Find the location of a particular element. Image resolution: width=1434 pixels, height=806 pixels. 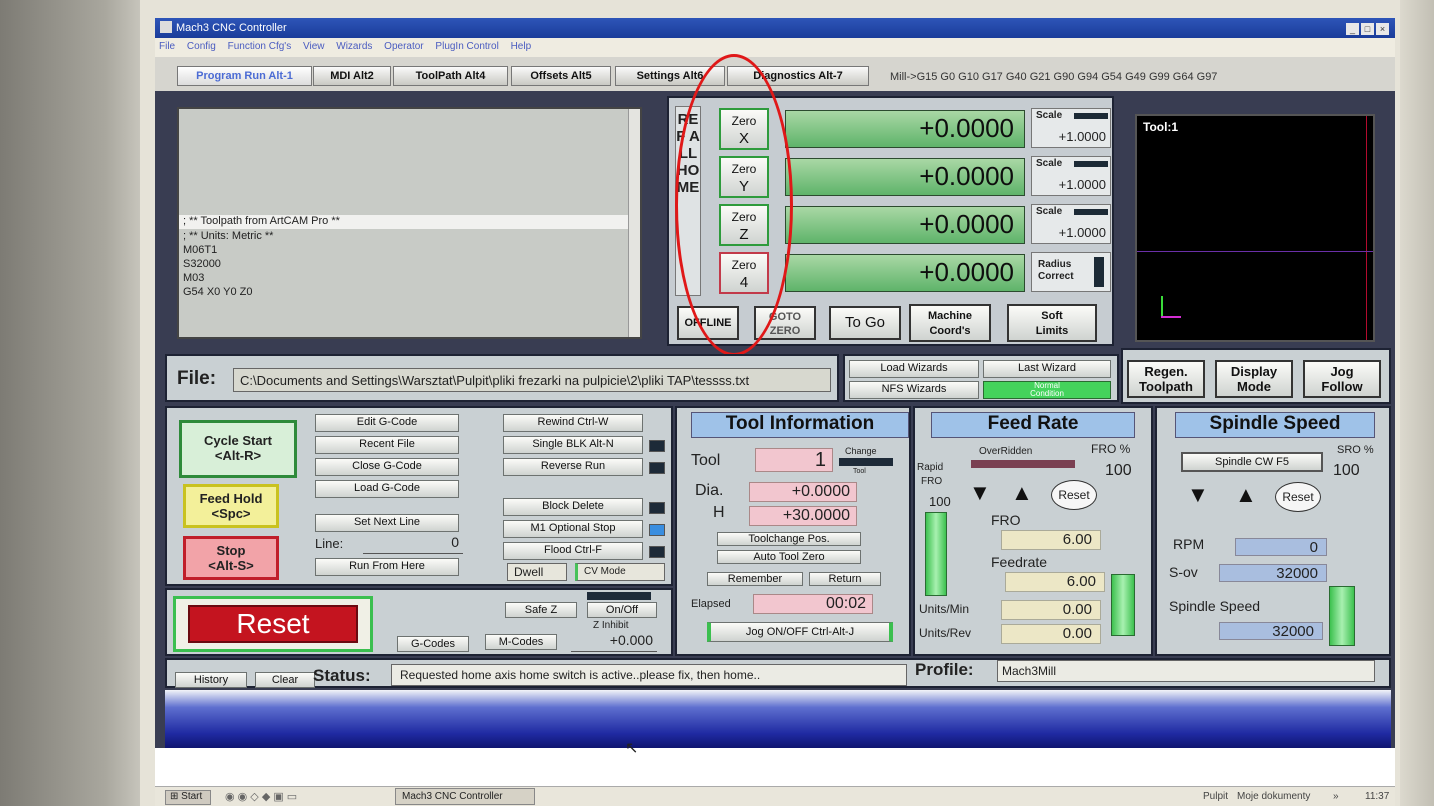

tool-height-field: +30.0000 is located at coordinates (803, 516).